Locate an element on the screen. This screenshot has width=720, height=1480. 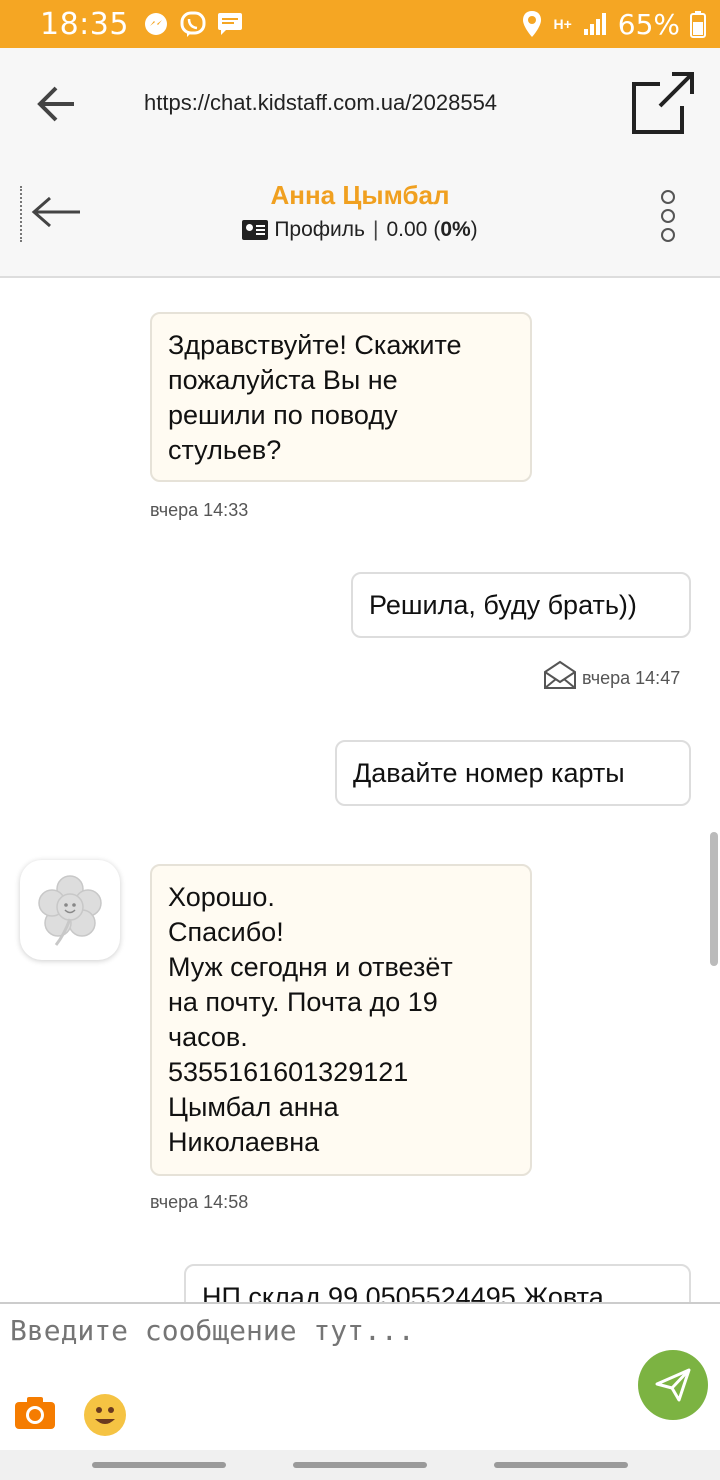
browser-url: https://chat.kidstaff.com.ua/2028554 is located at coordinates (320, 103).